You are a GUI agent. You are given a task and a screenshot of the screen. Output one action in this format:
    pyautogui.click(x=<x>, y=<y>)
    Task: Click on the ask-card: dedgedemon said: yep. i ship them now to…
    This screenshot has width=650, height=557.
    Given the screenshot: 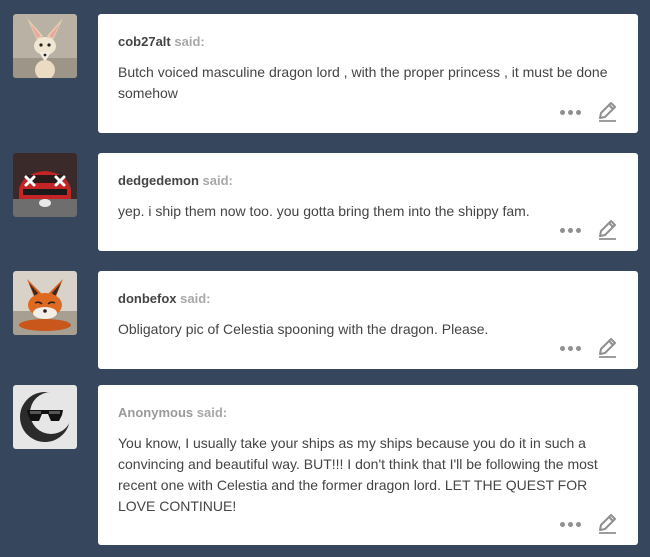 What is the action you would take?
    pyautogui.click(x=368, y=202)
    